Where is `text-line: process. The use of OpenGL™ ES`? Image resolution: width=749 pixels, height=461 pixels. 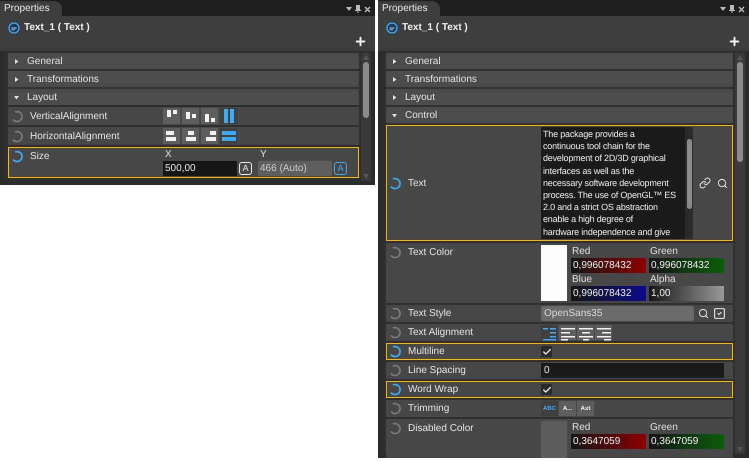
text-line: process. The use of OpenGL™ ES is located at coordinates (609, 195).